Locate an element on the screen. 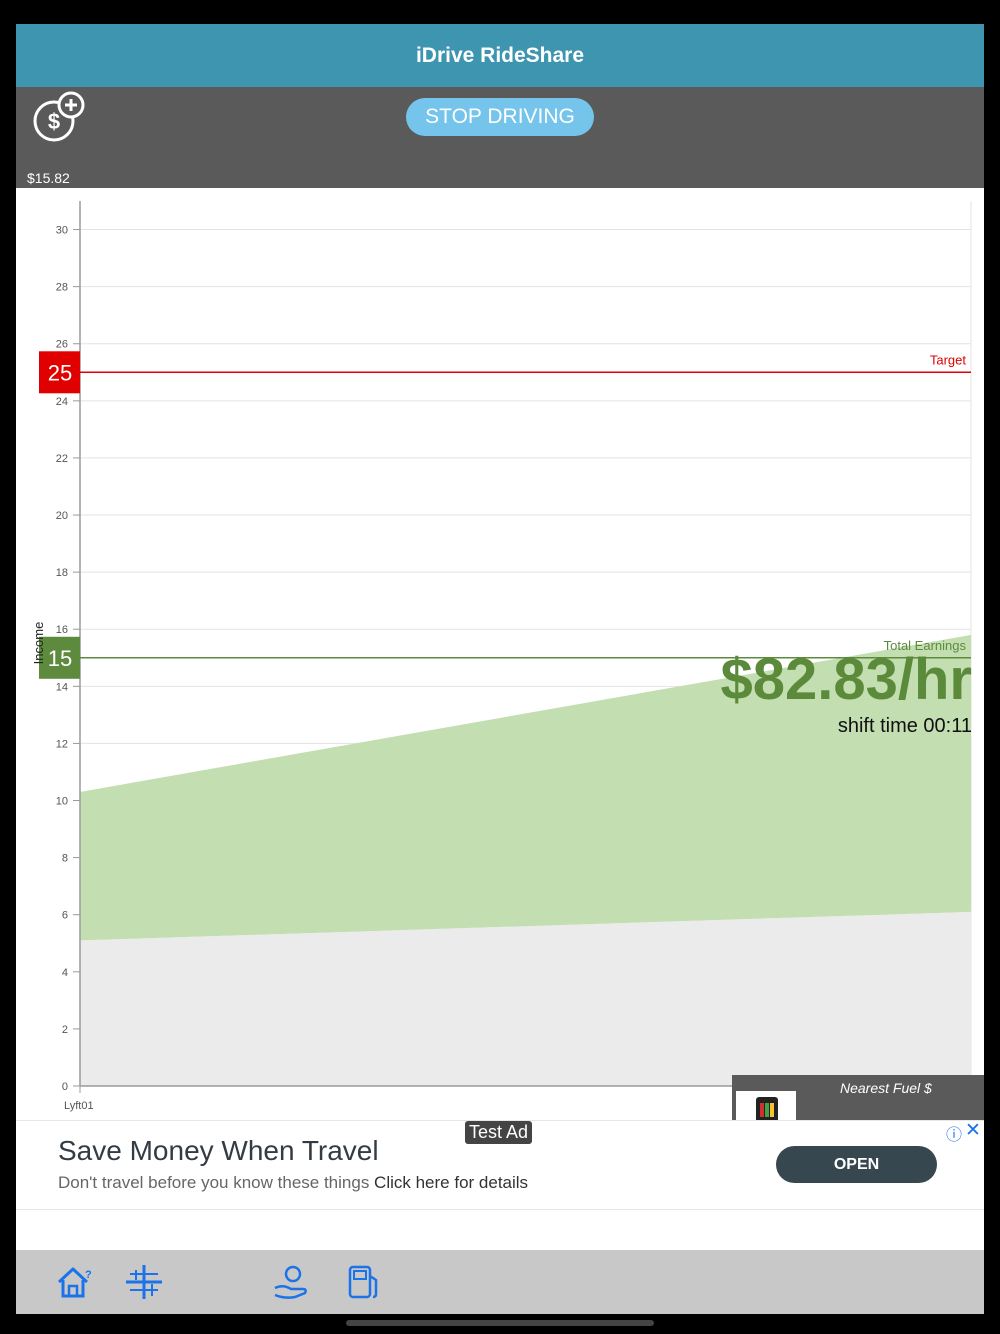  home-indicator is located at coordinates (500, 1323).